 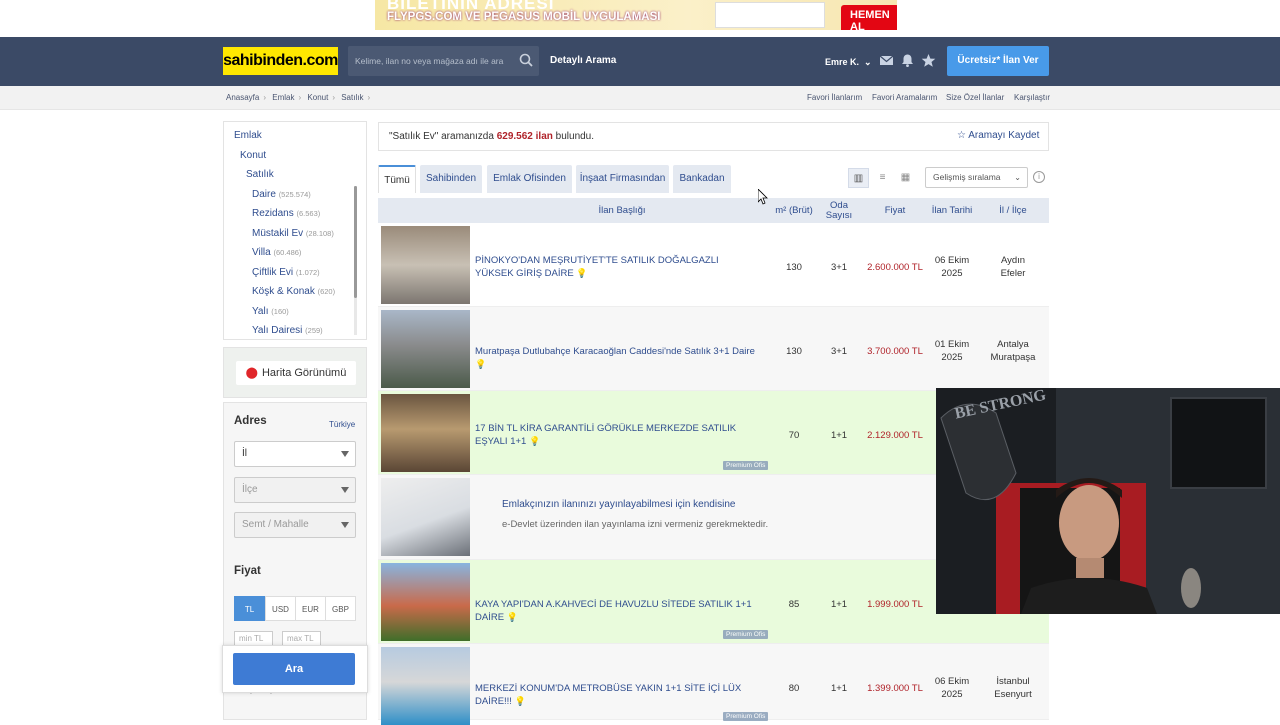 I want to click on category-konut: Konut, so click(x=253, y=155).